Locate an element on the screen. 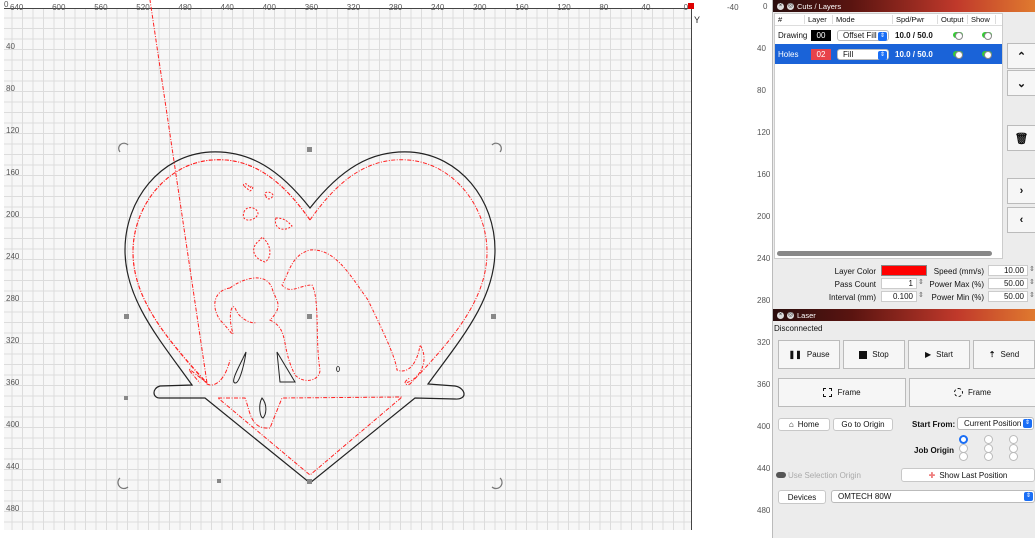 This screenshot has width=1035, height=538. job-origin-radio-top-left is located at coordinates (963, 439).